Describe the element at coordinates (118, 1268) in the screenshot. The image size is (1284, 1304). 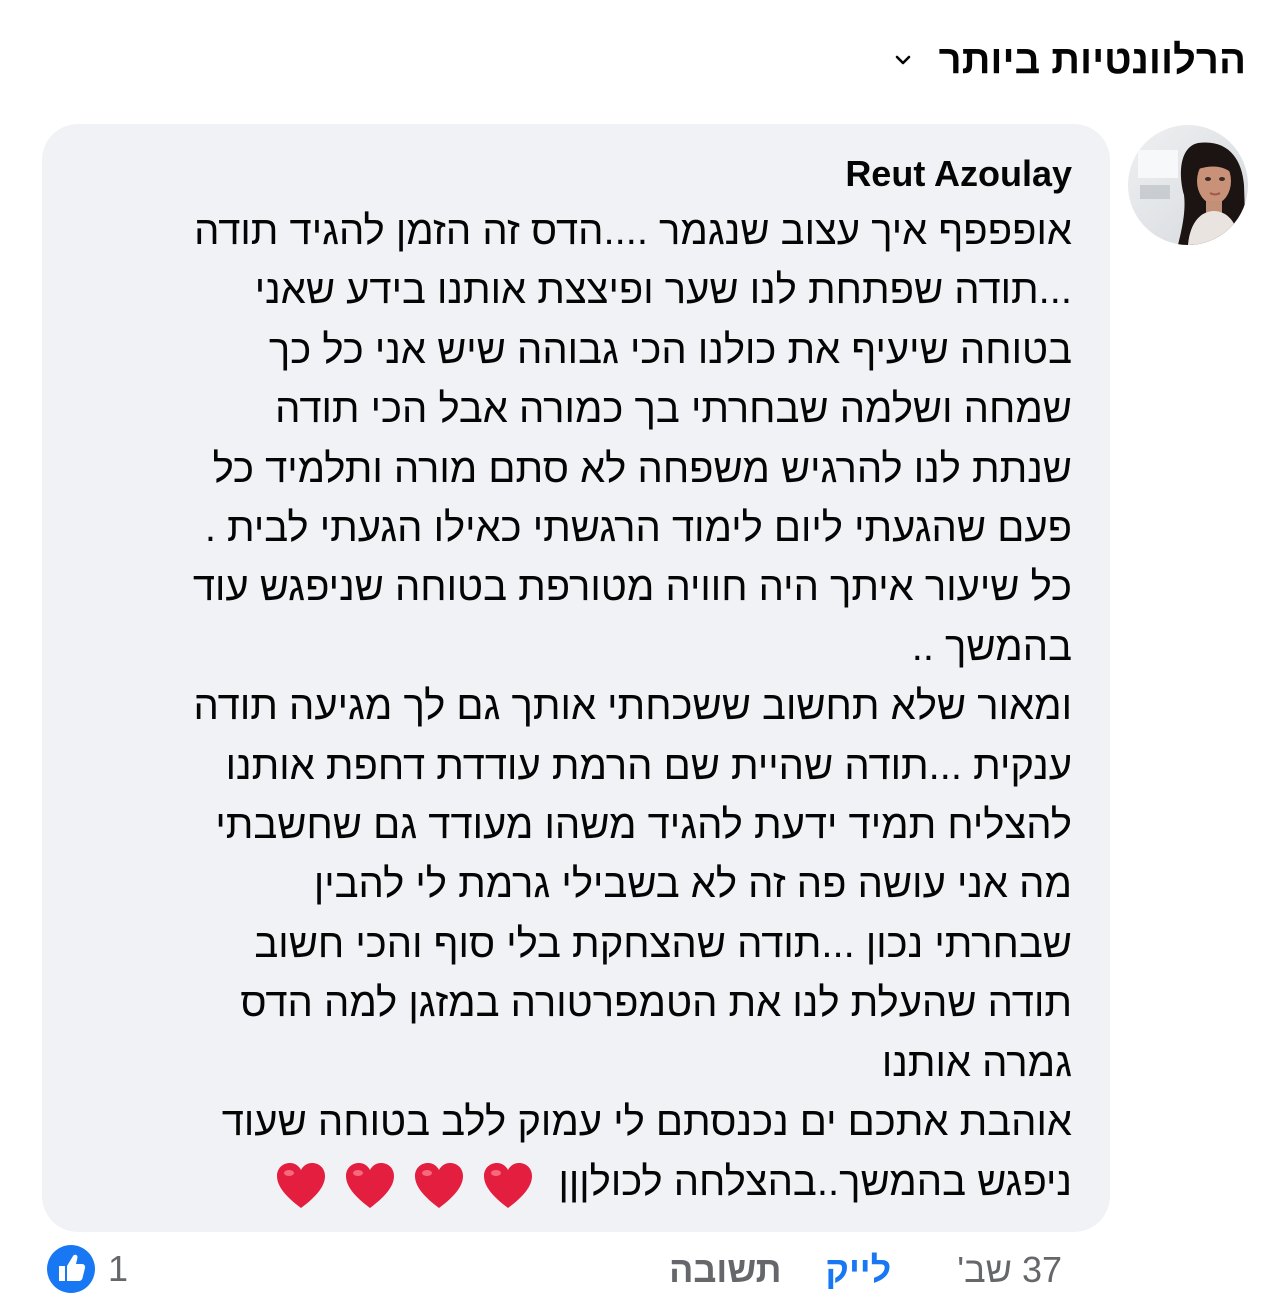
I see `reaction-count: 1` at that location.